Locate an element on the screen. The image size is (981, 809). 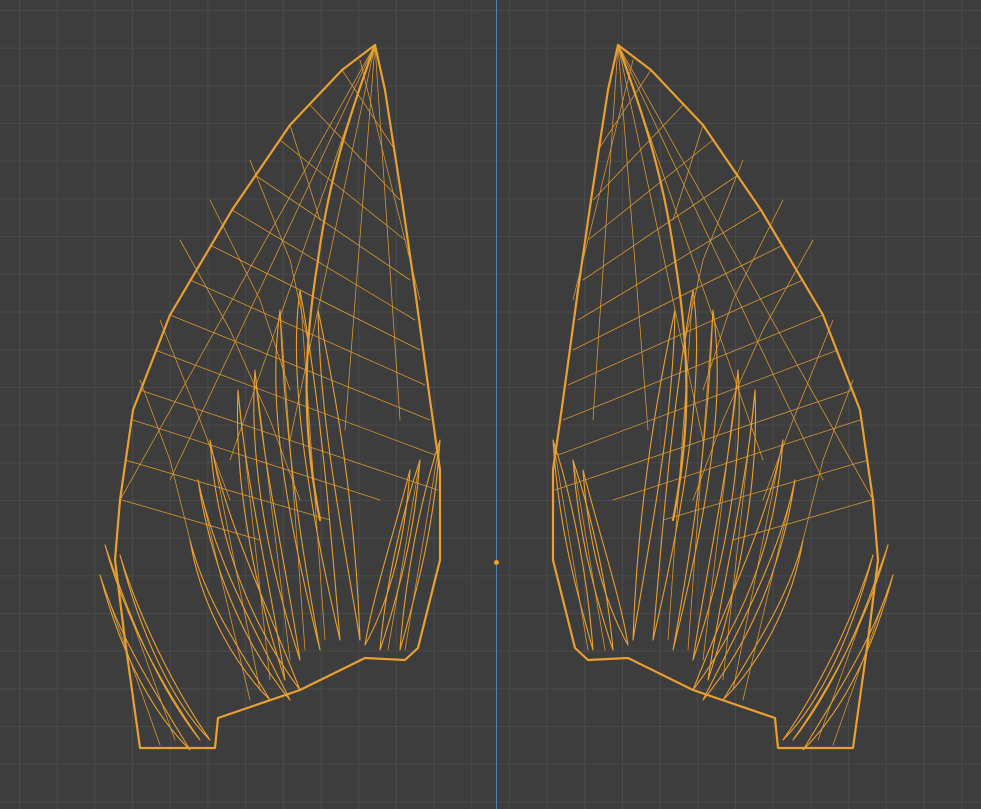
origin-marker-icon is located at coordinates (496, 562).